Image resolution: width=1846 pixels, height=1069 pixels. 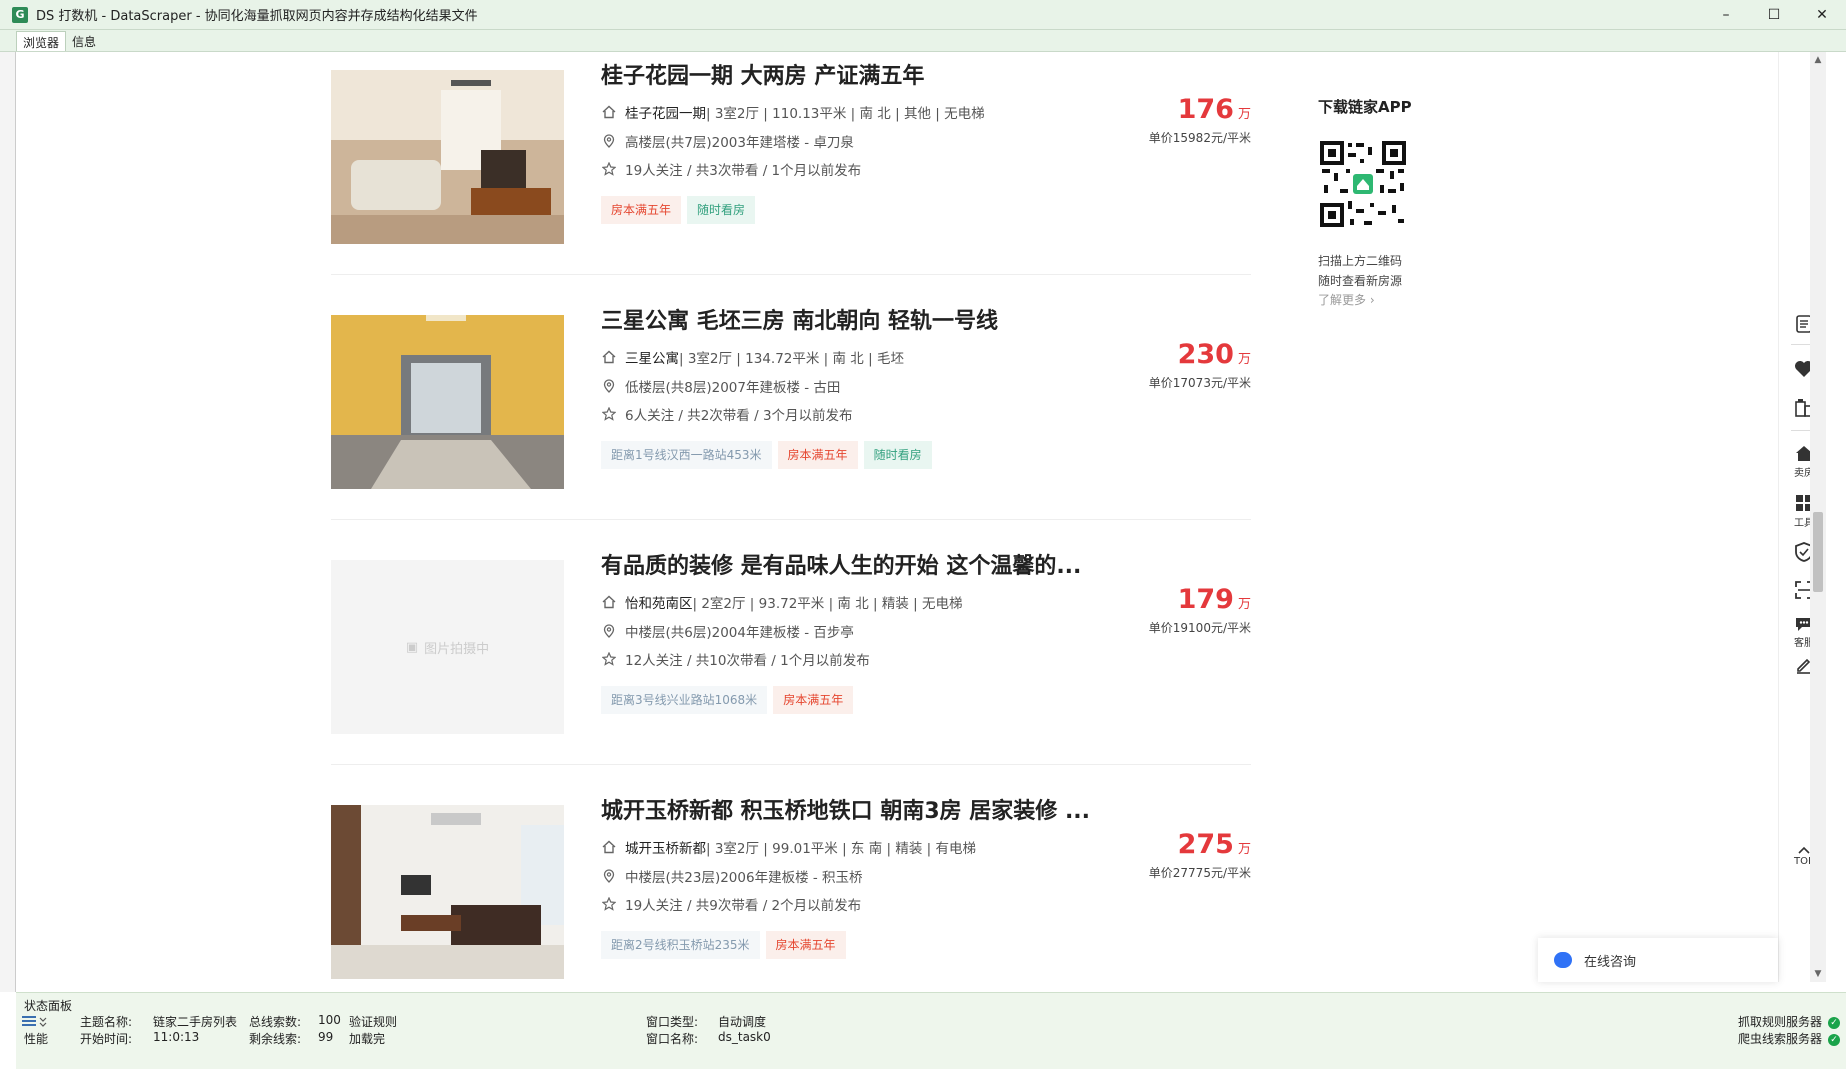 What do you see at coordinates (48, 1006) in the screenshot?
I see `status-panel-title: 状态面板` at bounding box center [48, 1006].